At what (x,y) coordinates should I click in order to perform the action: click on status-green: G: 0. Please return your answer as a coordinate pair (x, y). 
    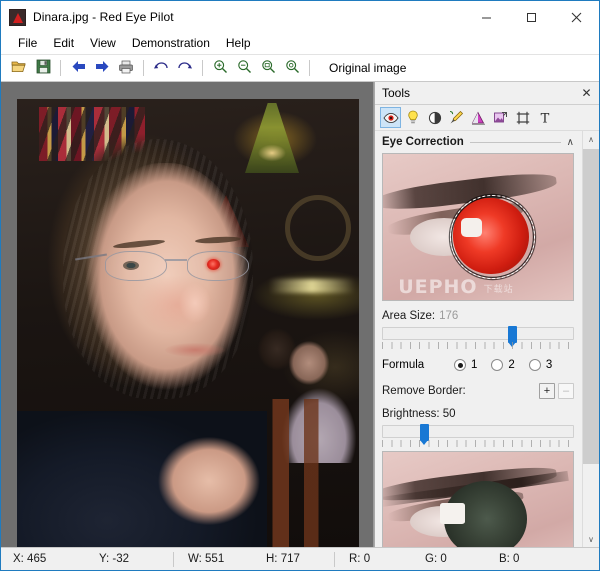
    Looking at the image, I should click on (436, 559).